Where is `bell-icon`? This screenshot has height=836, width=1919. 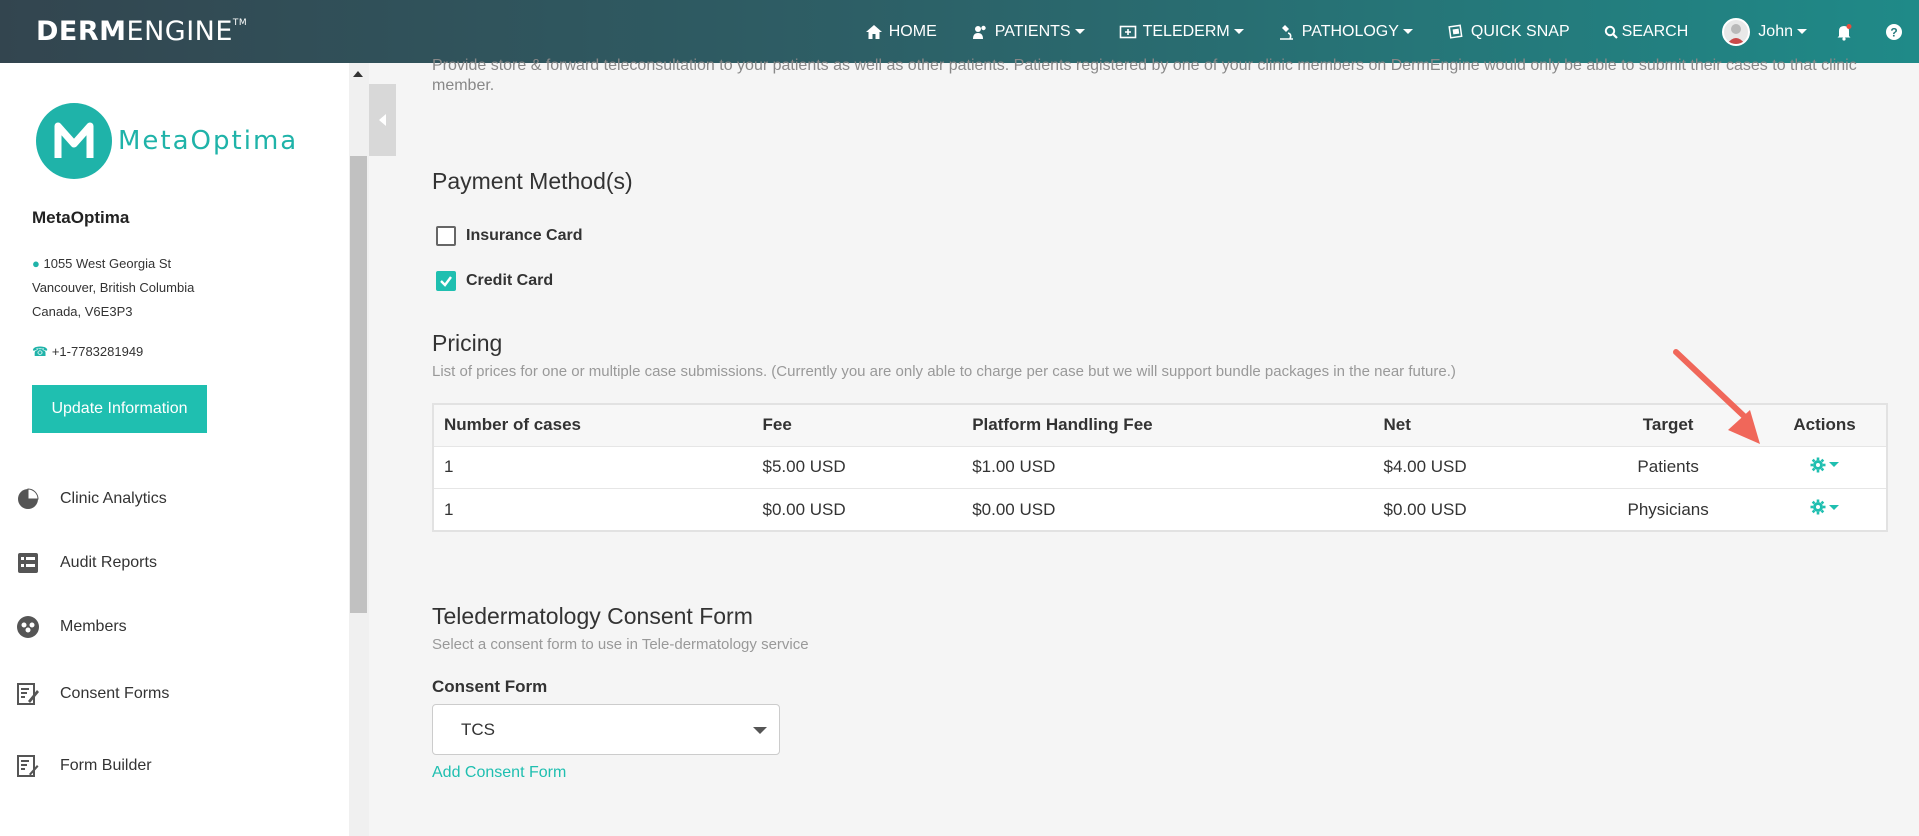 bell-icon is located at coordinates (1844, 32).